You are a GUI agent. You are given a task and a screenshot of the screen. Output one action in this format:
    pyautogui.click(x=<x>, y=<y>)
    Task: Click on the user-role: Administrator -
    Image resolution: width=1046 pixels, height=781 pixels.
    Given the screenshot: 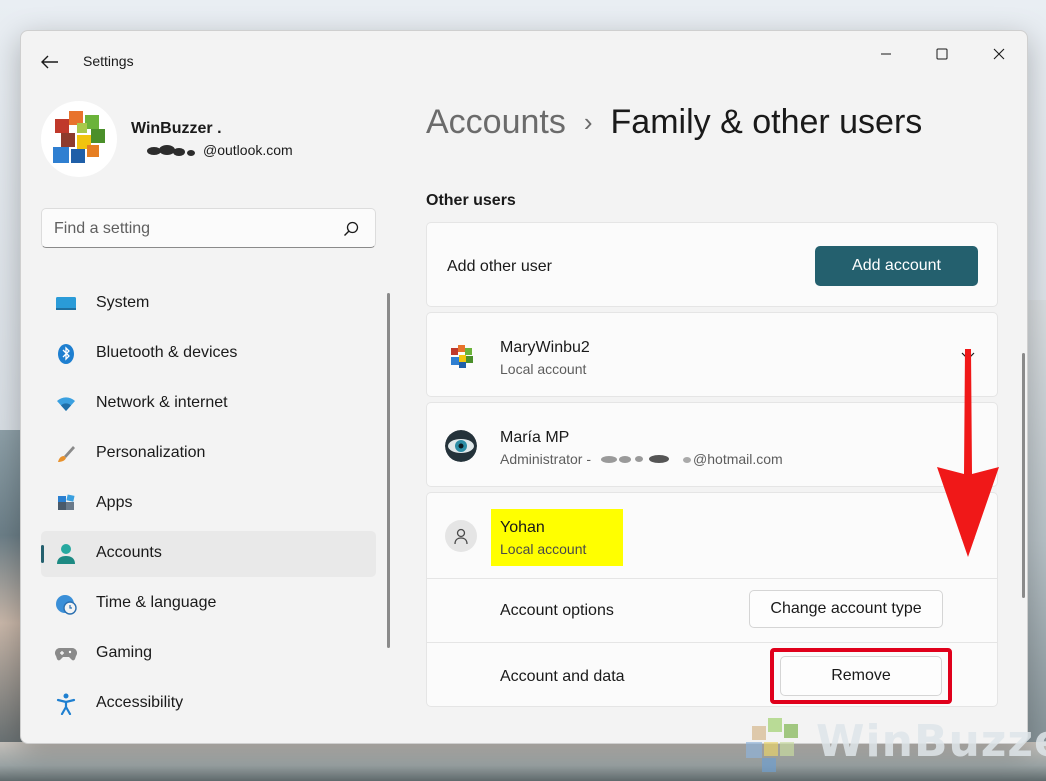 What is the action you would take?
    pyautogui.click(x=546, y=459)
    